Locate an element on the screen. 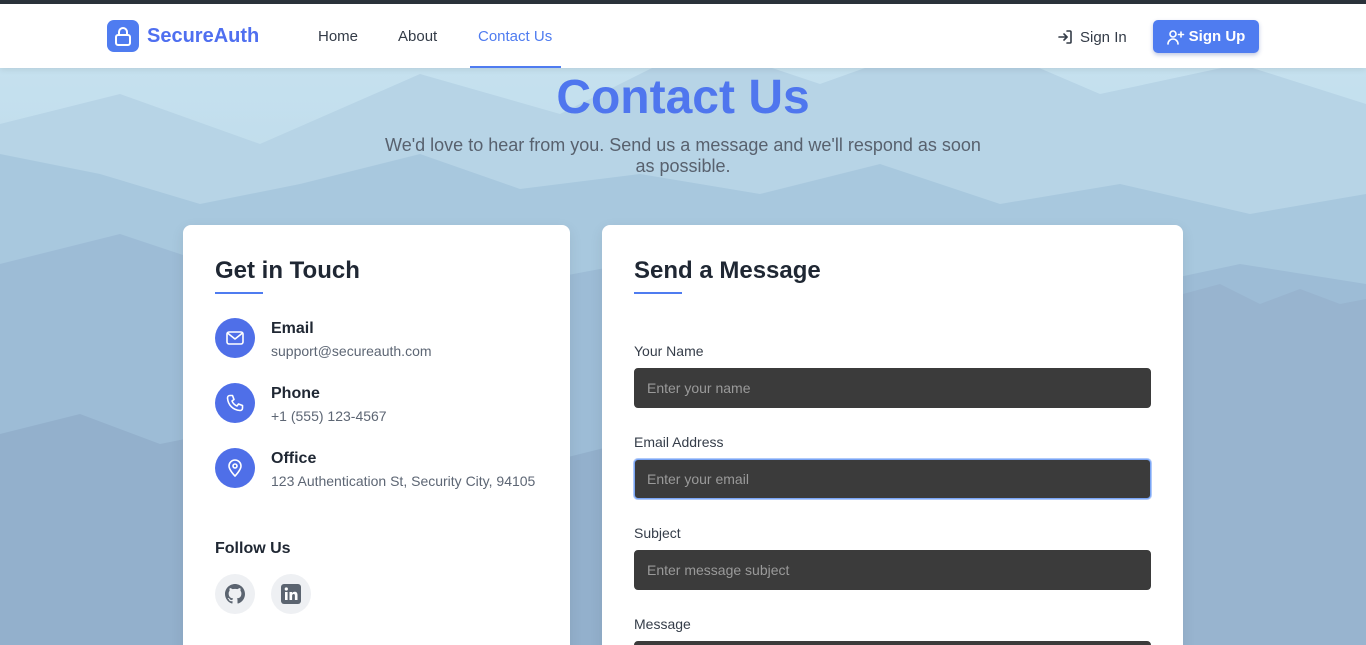 The image size is (1366, 645). subject-label: Subject is located at coordinates (657, 533).